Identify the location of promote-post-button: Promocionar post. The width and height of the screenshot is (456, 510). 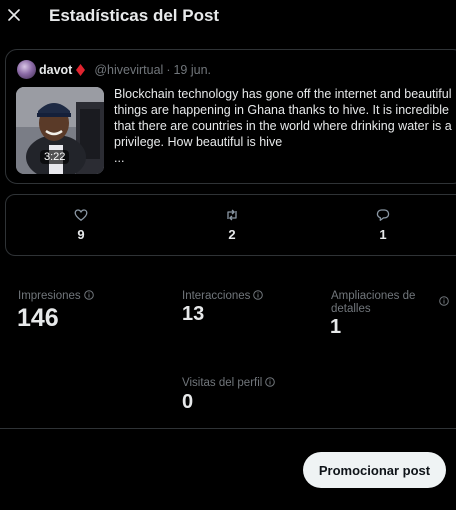
(374, 470).